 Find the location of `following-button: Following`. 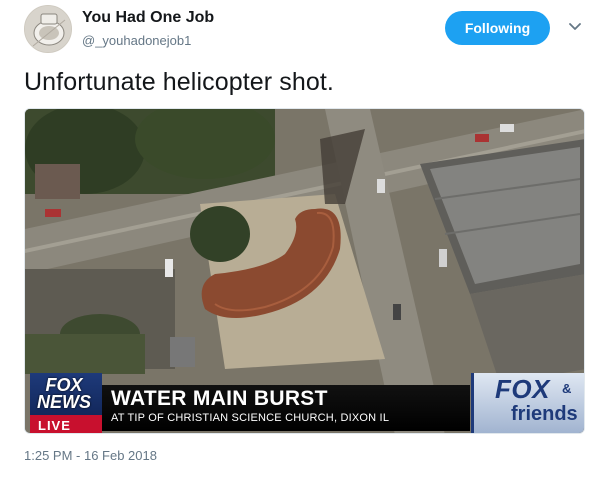

following-button: Following is located at coordinates (497, 28).